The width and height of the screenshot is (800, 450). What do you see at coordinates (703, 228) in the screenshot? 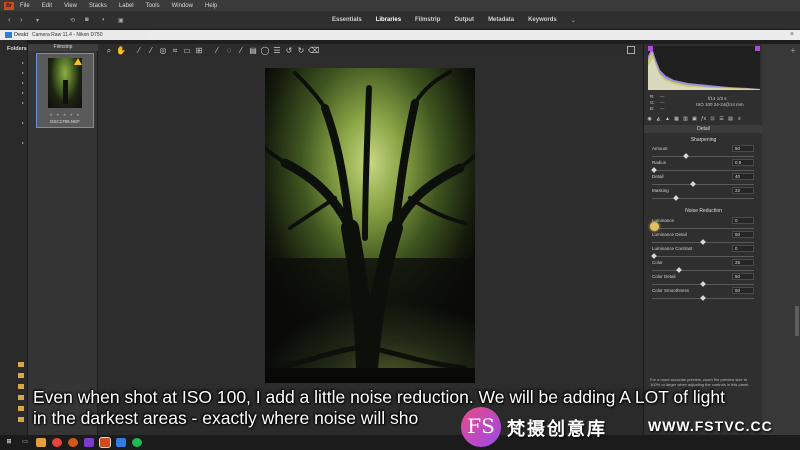
I see `luminance-slider-track` at bounding box center [703, 228].